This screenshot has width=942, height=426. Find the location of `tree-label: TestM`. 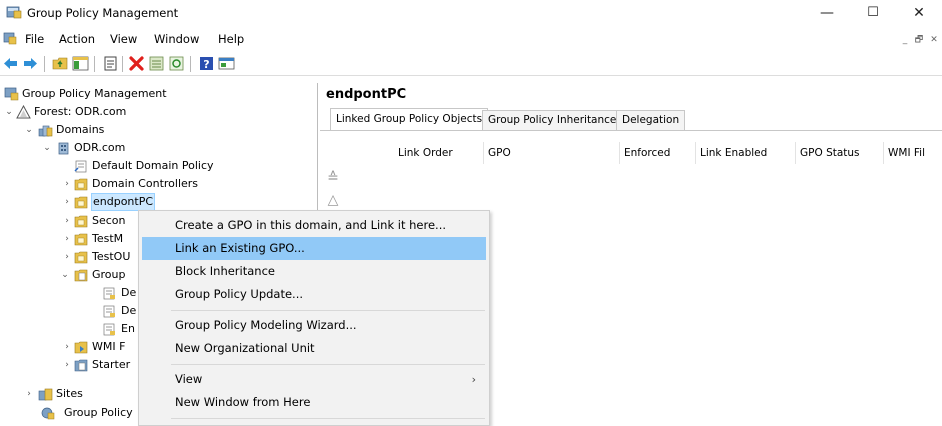

tree-label: TestM is located at coordinates (108, 238).